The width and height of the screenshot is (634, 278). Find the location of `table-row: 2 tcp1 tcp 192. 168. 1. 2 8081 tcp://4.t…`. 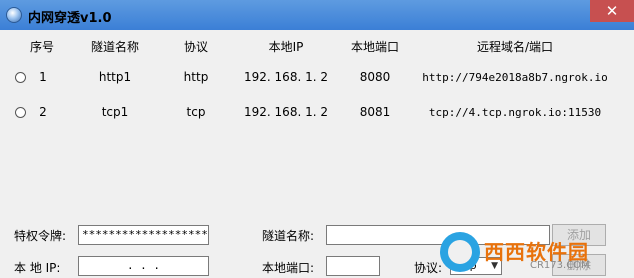

table-row: 2 tcp1 tcp 192. 168. 1. 2 8081 tcp://4.t… is located at coordinates (317, 114).